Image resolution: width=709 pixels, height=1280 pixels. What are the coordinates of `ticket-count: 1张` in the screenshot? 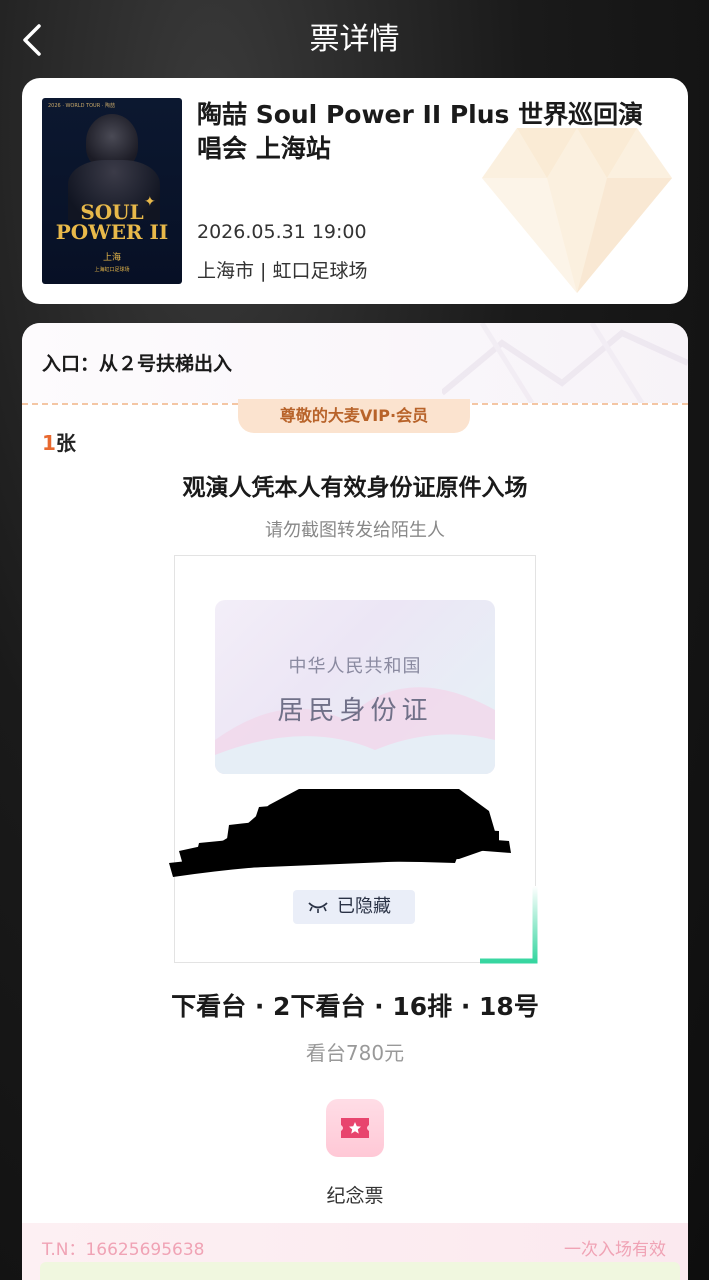 It's located at (59, 441).